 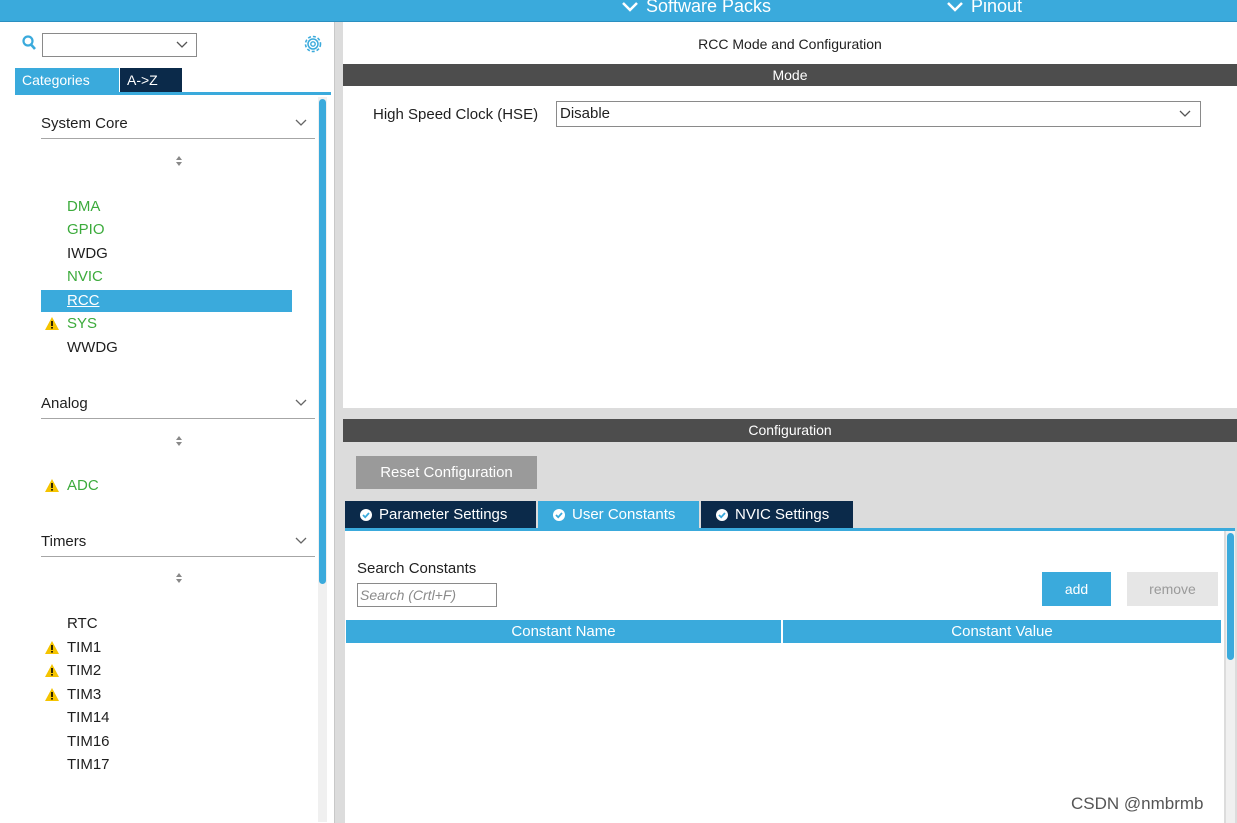 What do you see at coordinates (166, 765) in the screenshot?
I see `list-item-tim17: TIM17` at bounding box center [166, 765].